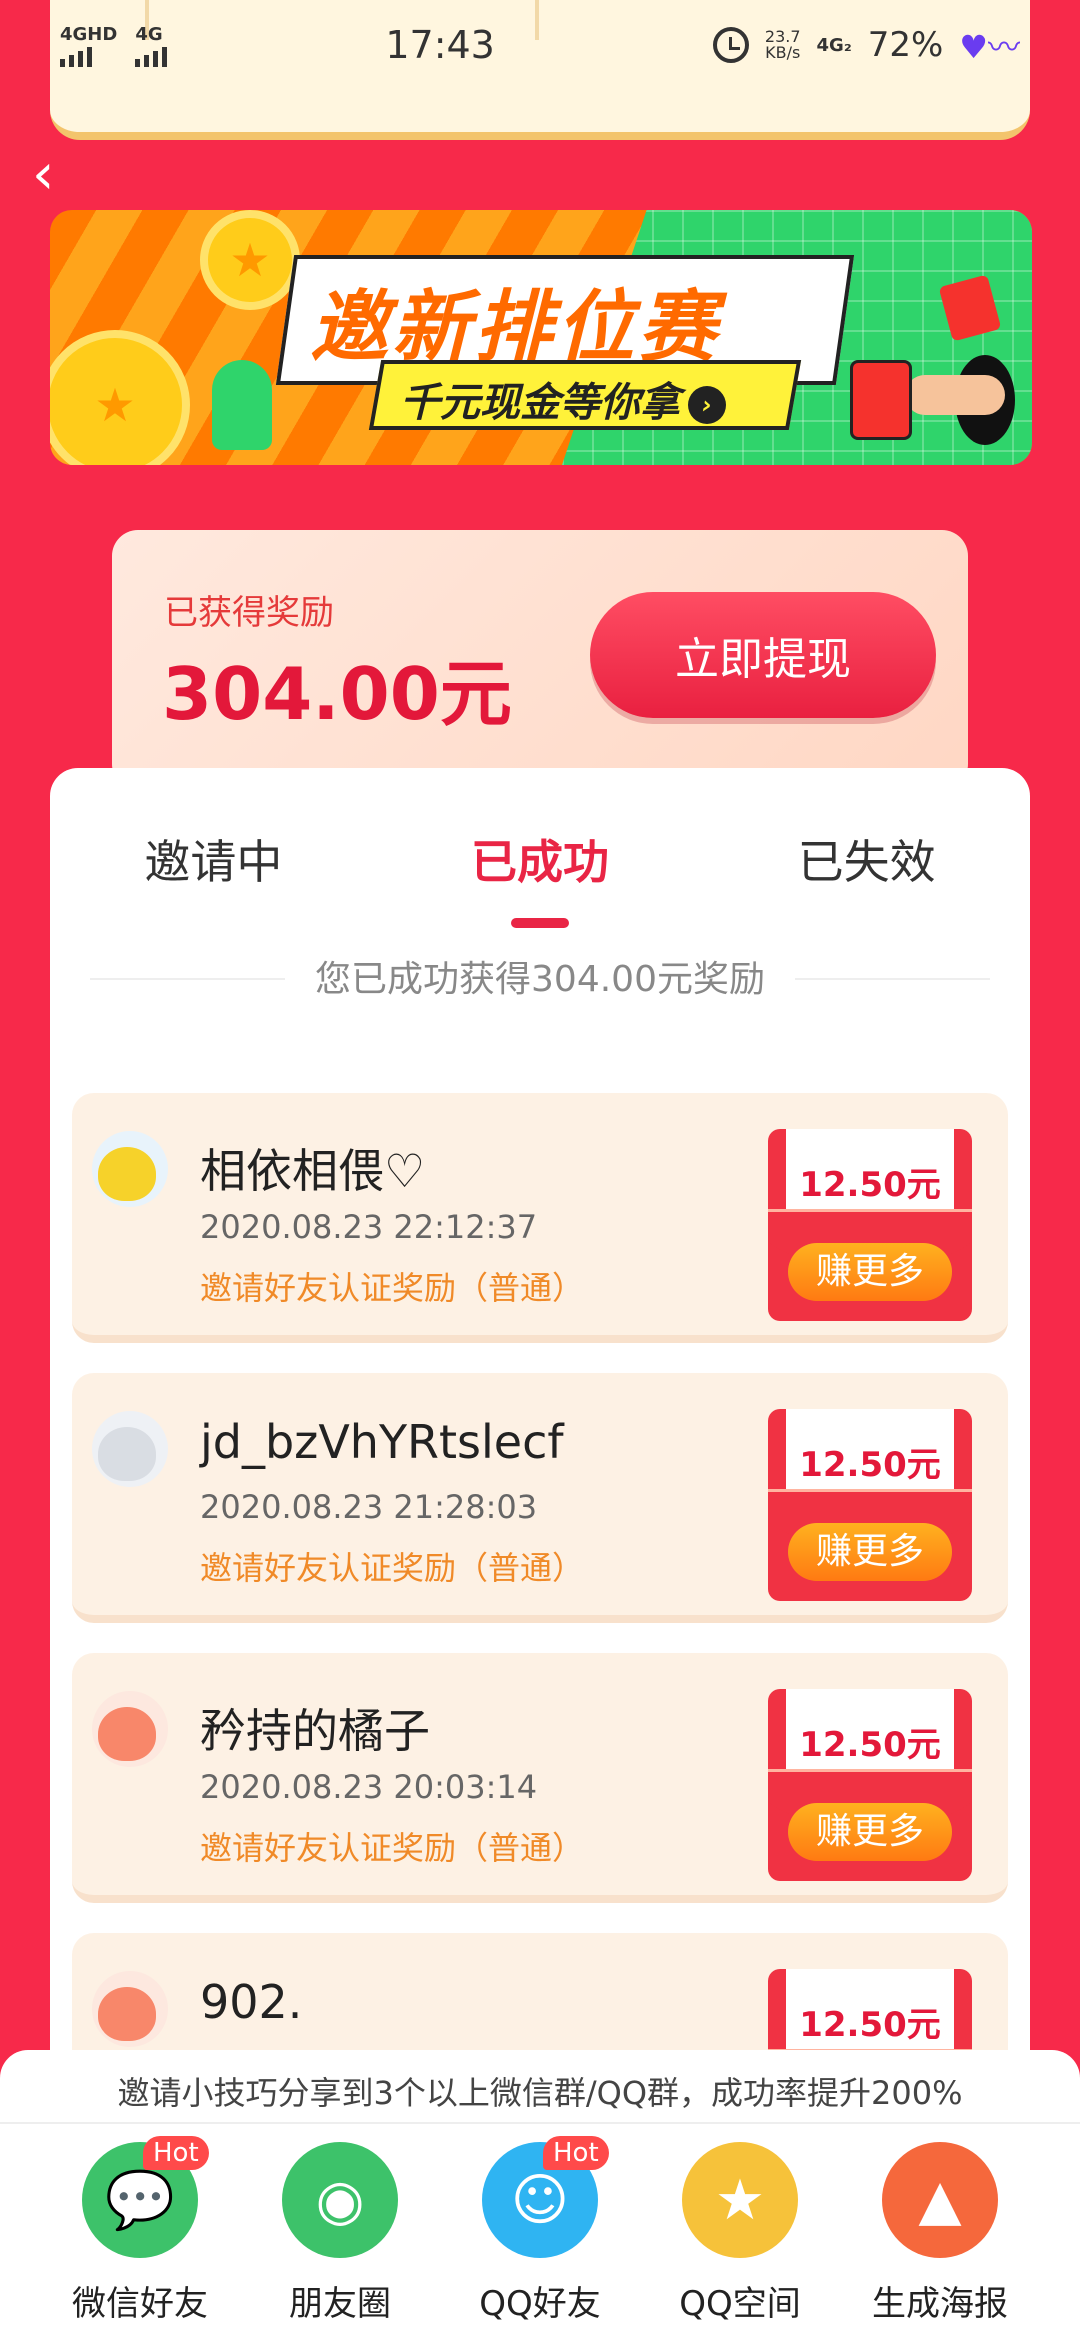 The width and height of the screenshot is (1080, 2340). Describe the element at coordinates (149, 34) in the screenshot. I see `network-label: 4G` at that location.